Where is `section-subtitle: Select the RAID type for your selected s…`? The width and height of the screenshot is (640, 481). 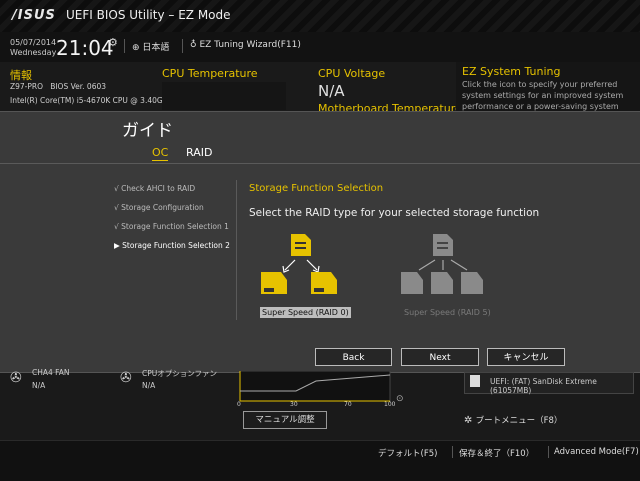 section-subtitle: Select the RAID type for your selected s… is located at coordinates (394, 213).